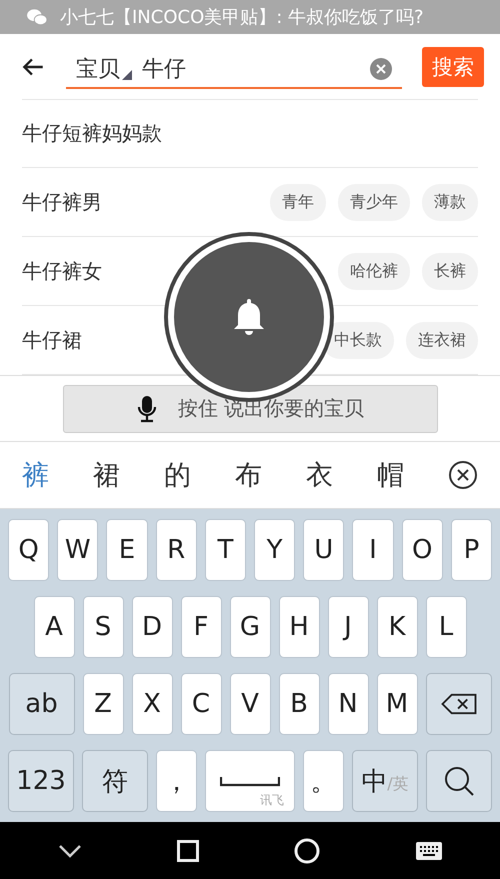 The image size is (500, 879). Describe the element at coordinates (176, 781) in the screenshot. I see `key: ，` at that location.